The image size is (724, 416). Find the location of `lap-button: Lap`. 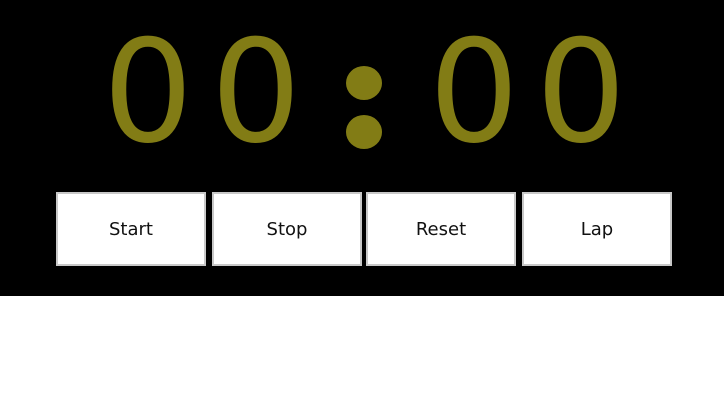

lap-button: Lap is located at coordinates (597, 229).